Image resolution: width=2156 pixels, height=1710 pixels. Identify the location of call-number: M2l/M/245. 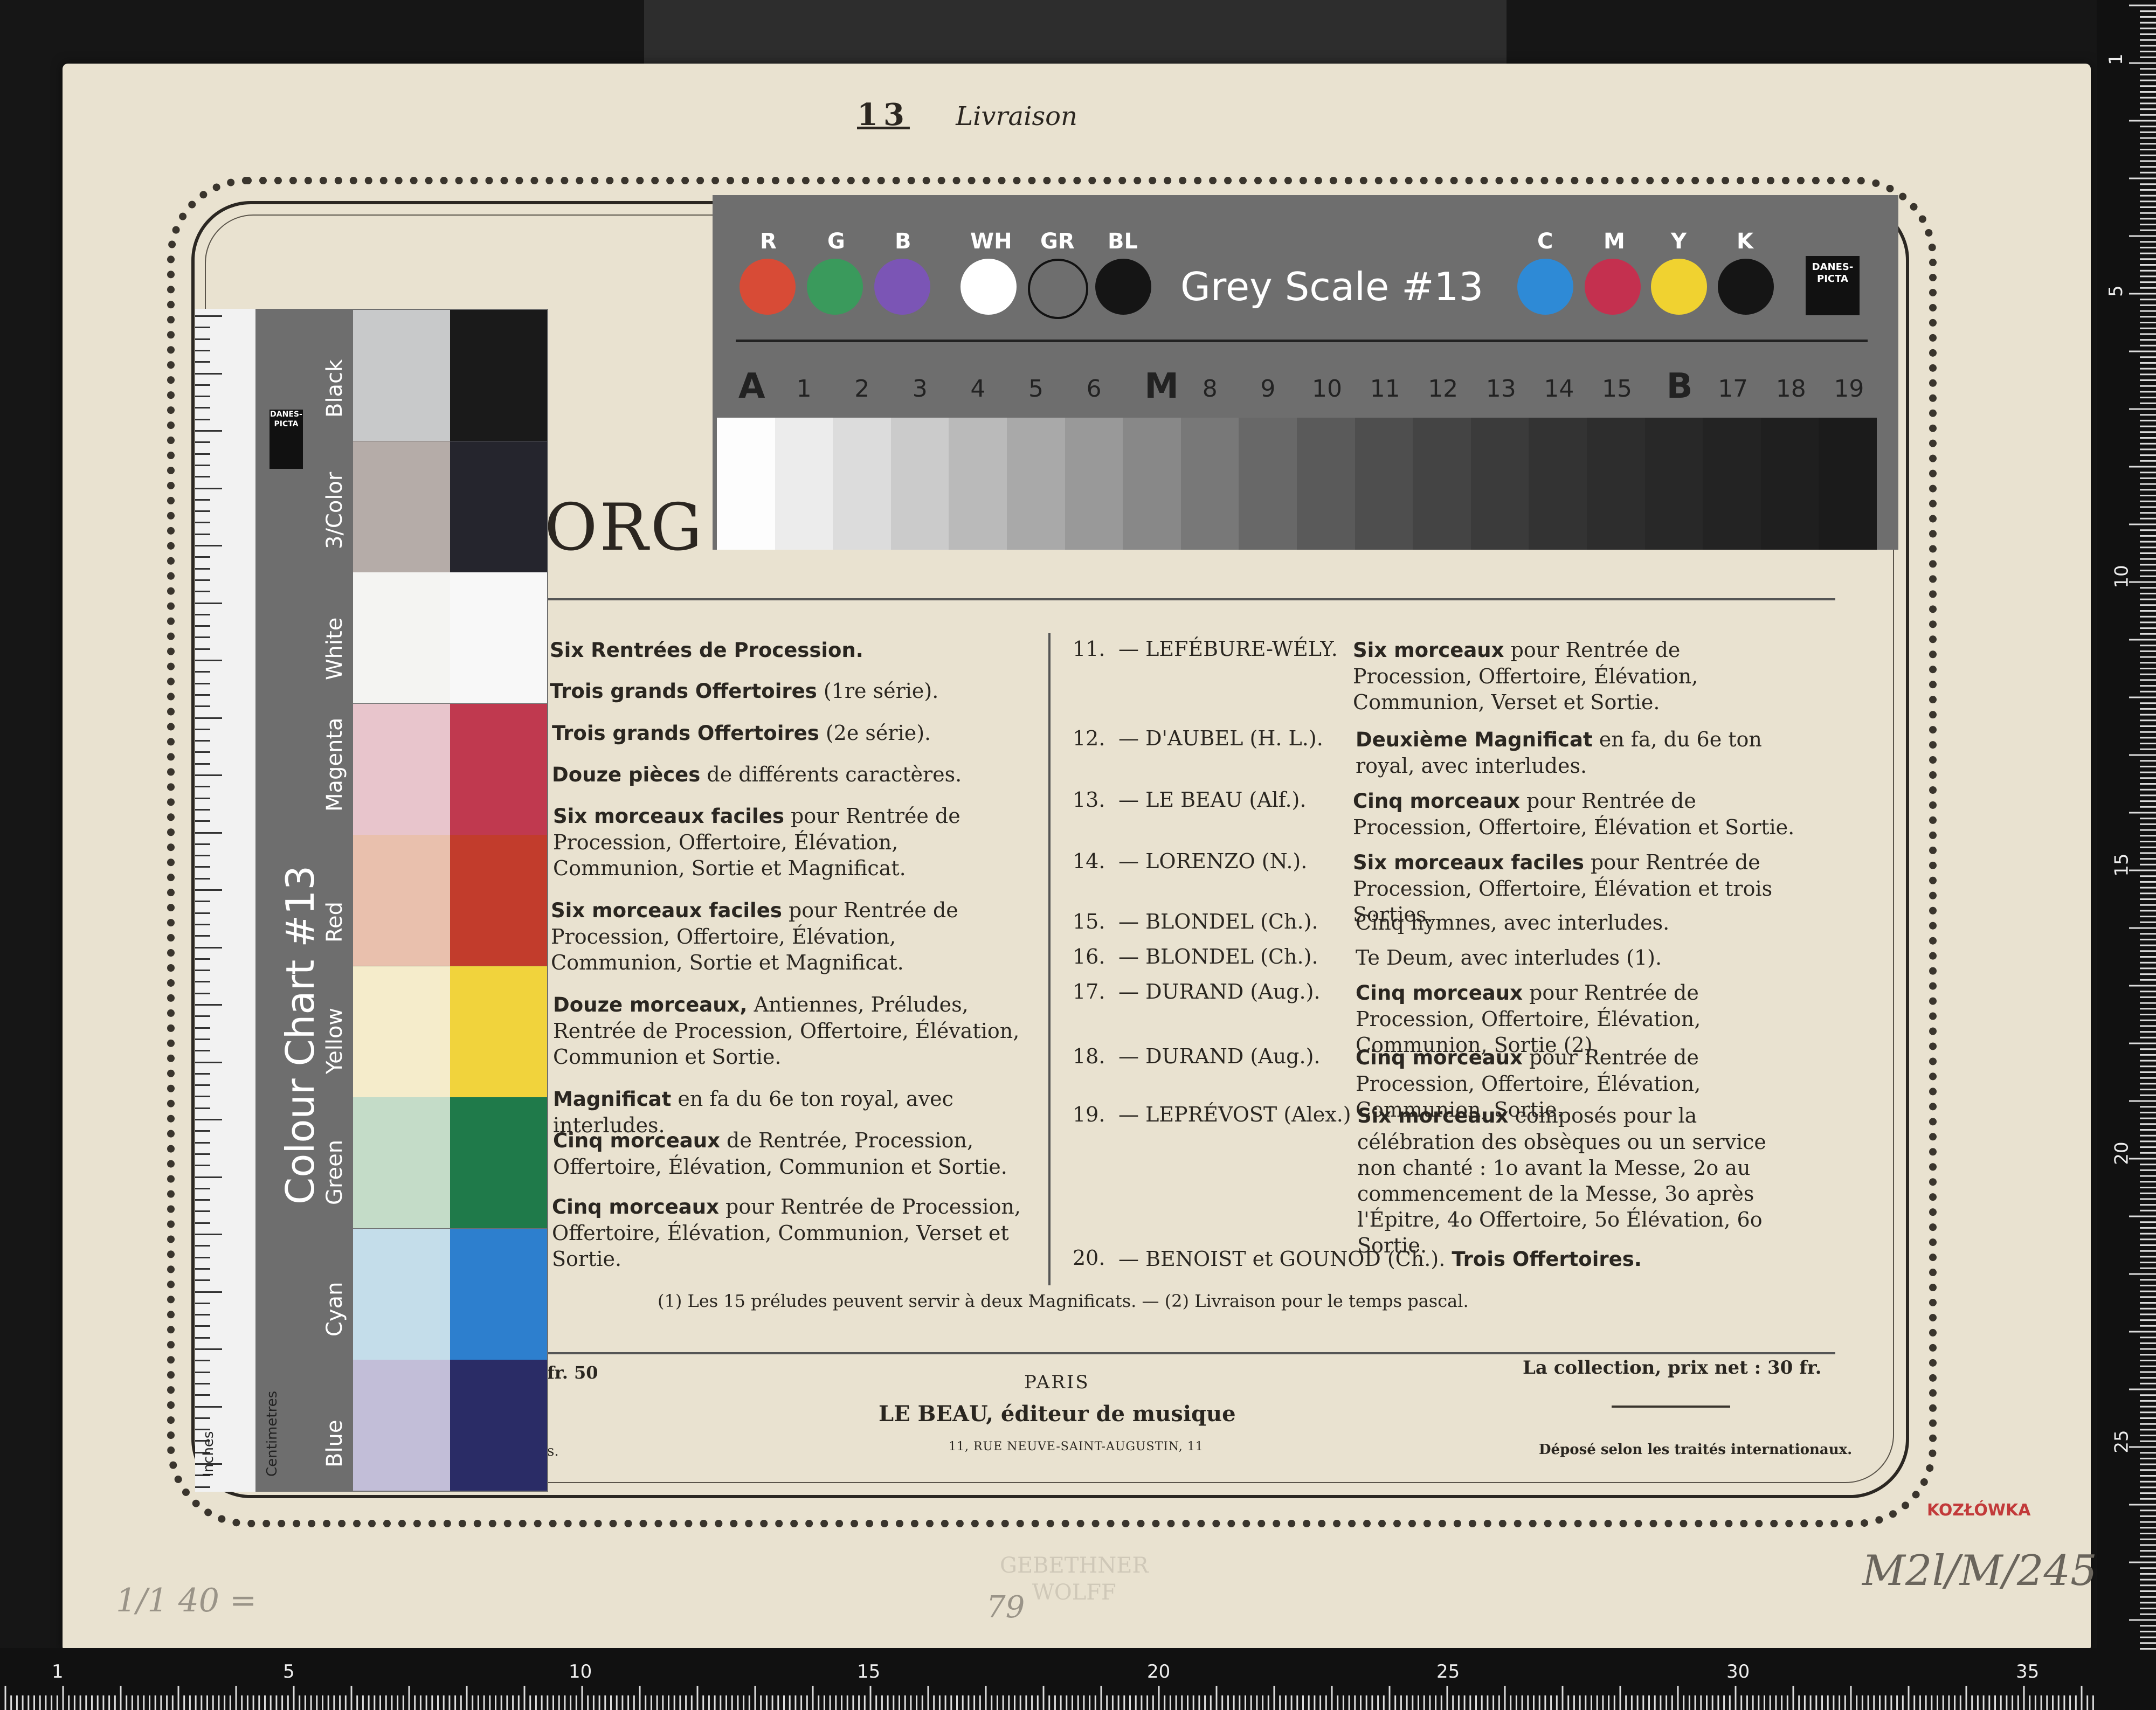
(1979, 1571).